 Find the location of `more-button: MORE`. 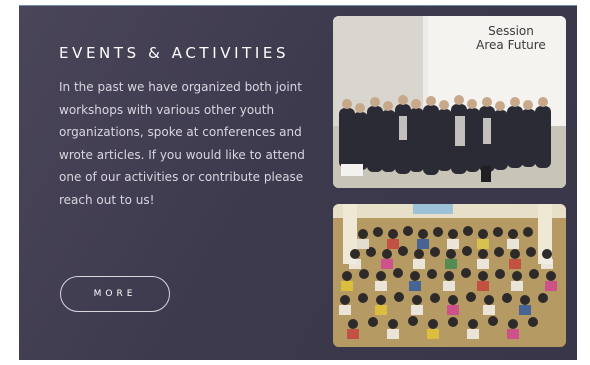

more-button: MORE is located at coordinates (115, 294).